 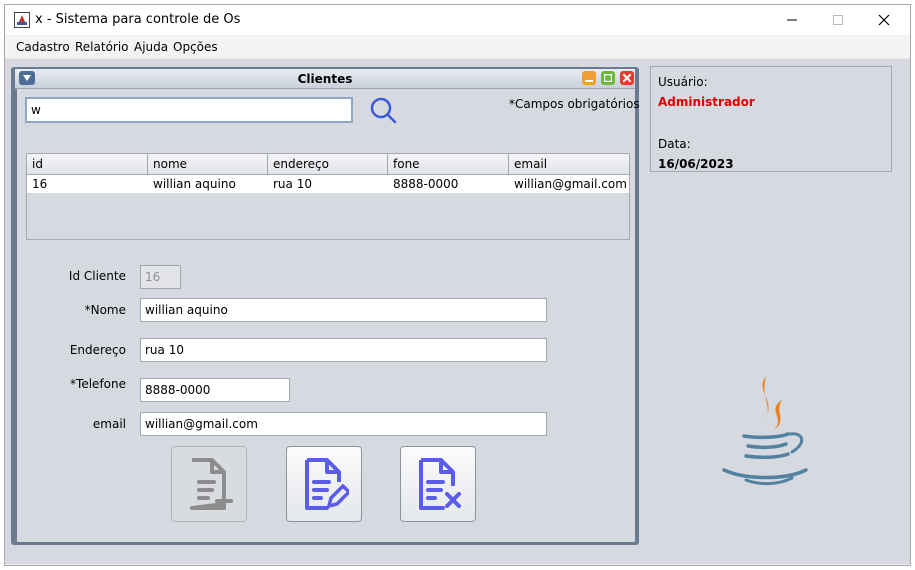 I want to click on menu-bar: Cadastro Relatório Ajuda Opções, so click(x=457, y=47).